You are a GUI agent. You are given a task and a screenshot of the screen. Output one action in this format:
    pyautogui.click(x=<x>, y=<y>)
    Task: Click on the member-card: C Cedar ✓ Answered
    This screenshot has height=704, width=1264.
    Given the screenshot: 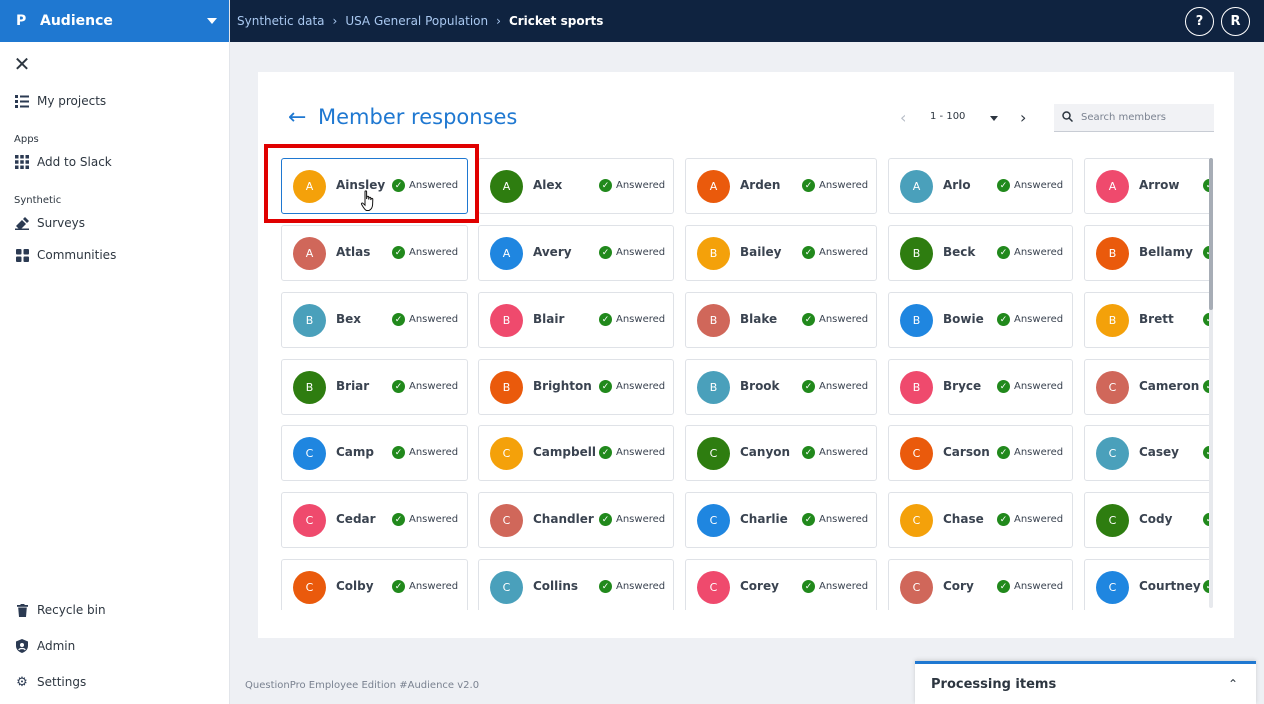 What is the action you would take?
    pyautogui.click(x=374, y=520)
    